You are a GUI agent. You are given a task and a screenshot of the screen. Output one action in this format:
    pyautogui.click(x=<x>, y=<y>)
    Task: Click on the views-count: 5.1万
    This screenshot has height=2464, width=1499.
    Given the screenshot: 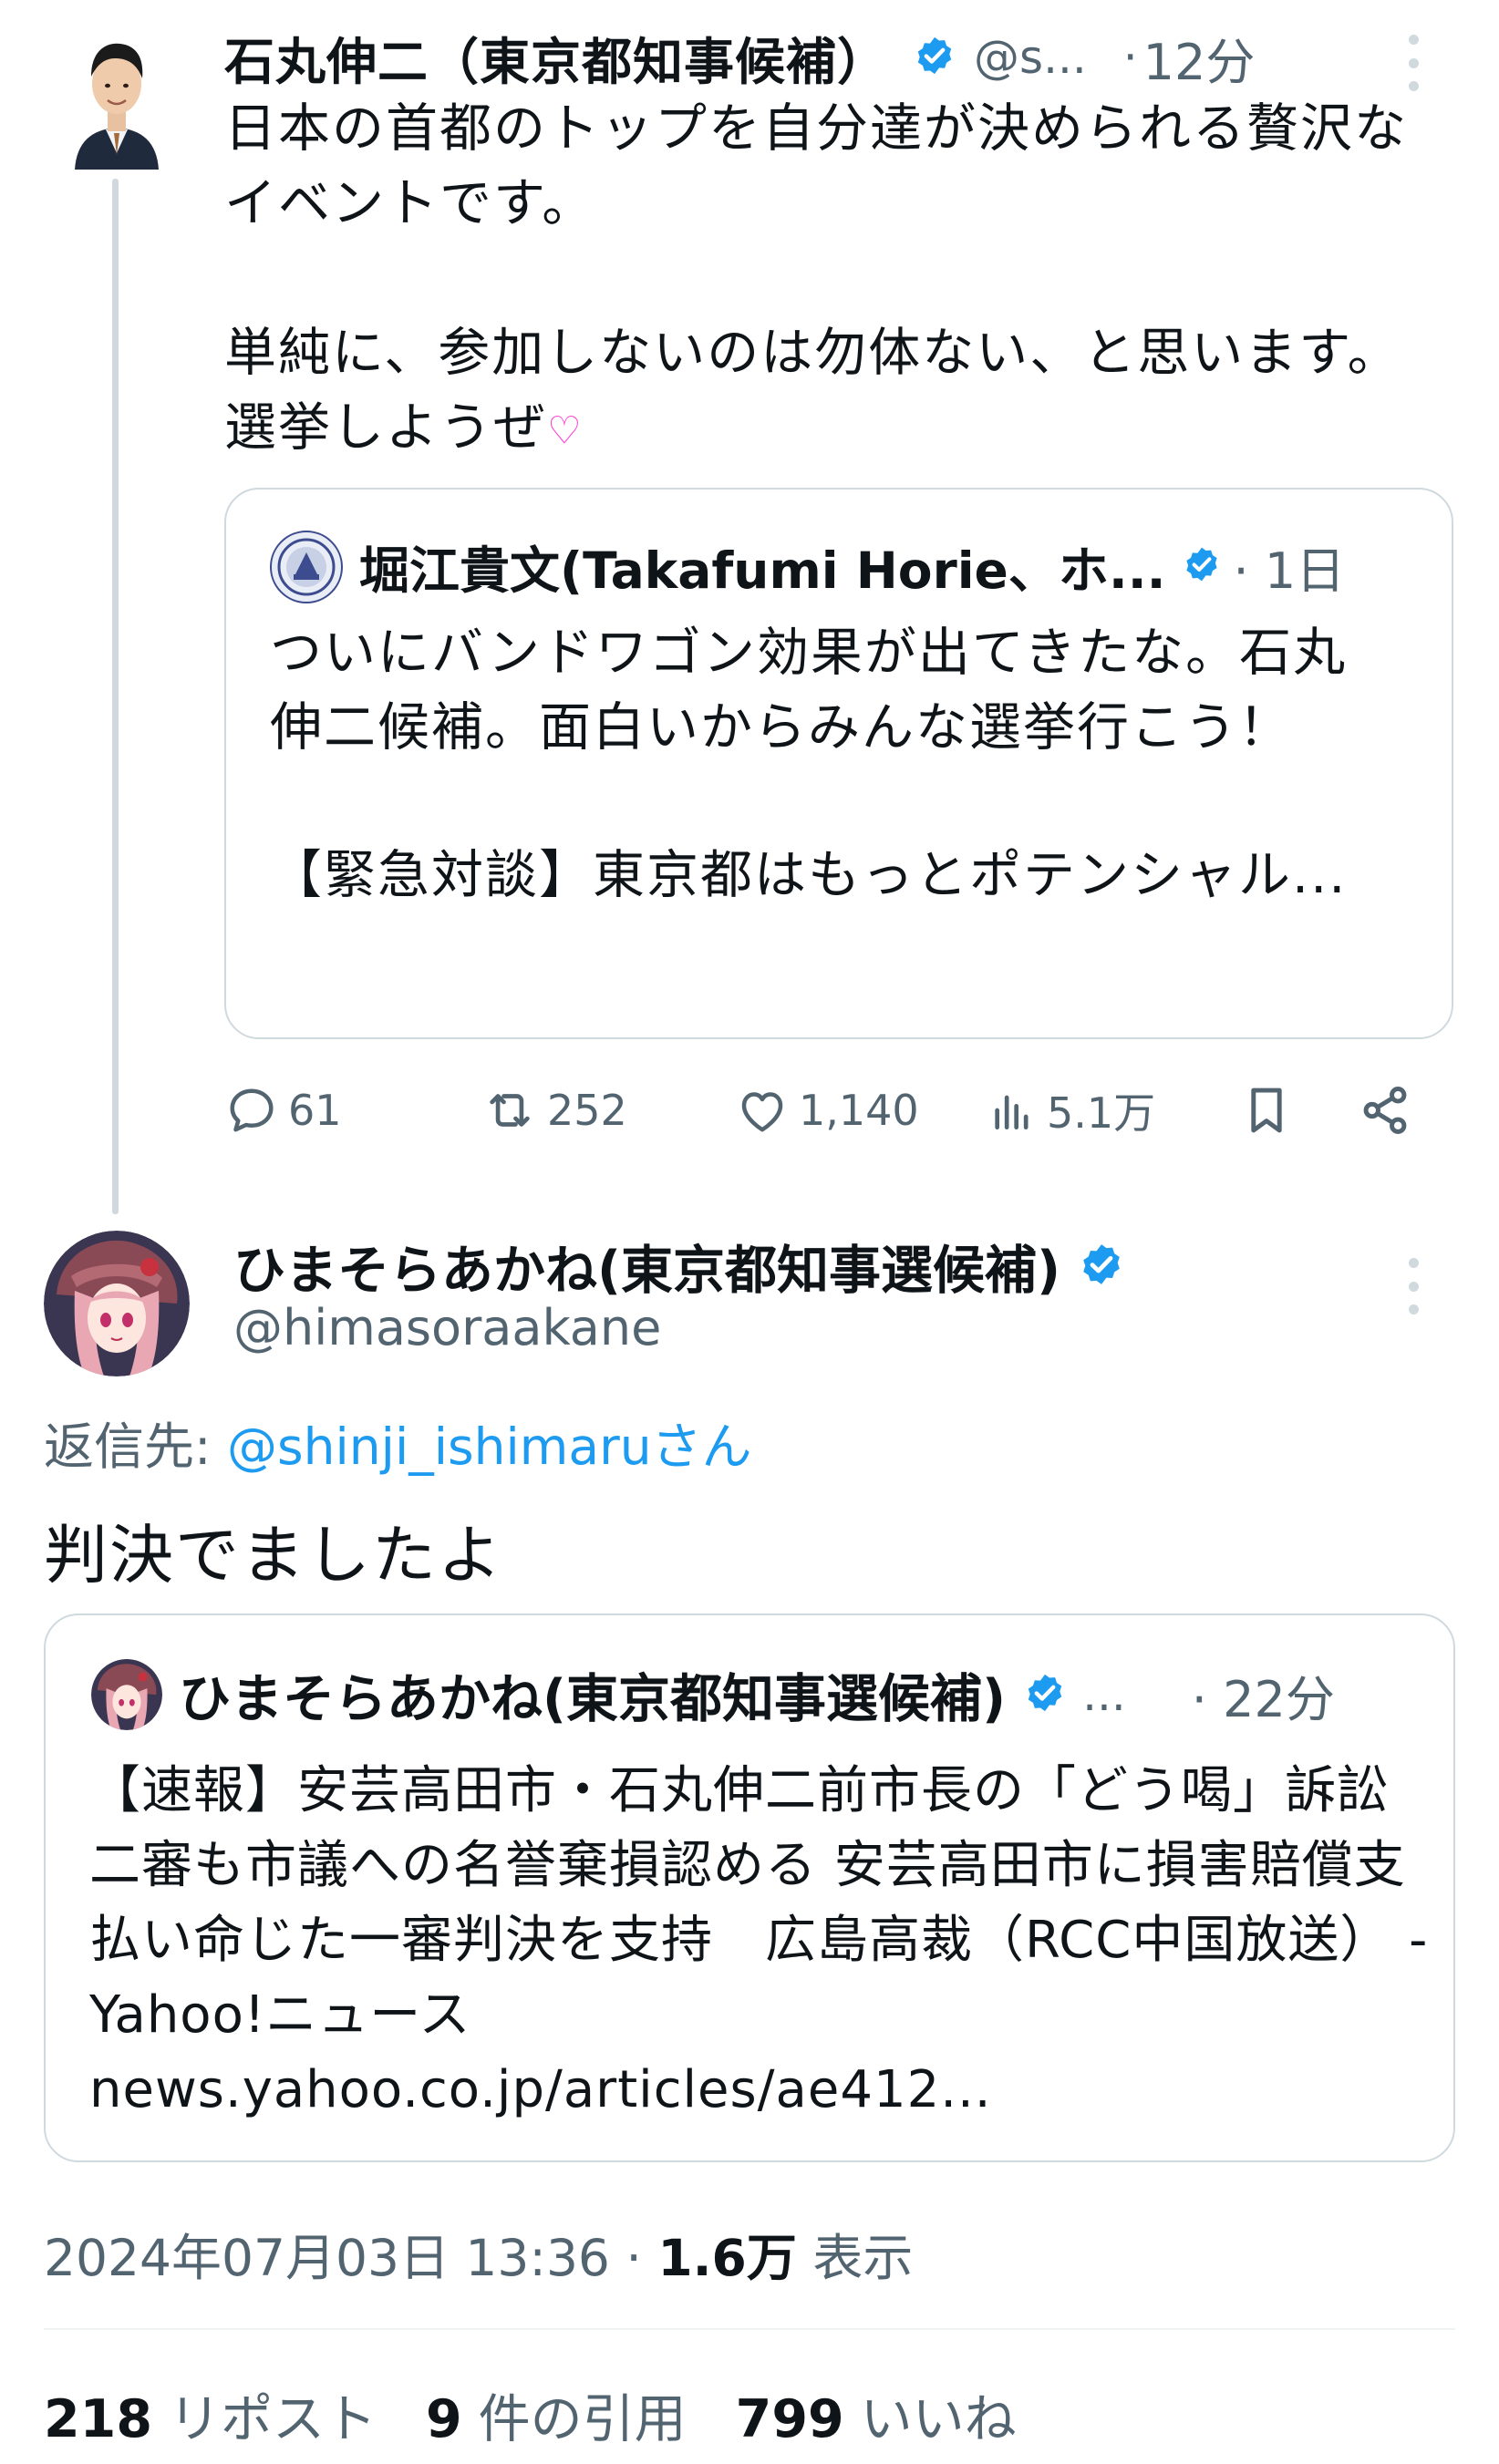 What is the action you would take?
    pyautogui.click(x=1101, y=1113)
    